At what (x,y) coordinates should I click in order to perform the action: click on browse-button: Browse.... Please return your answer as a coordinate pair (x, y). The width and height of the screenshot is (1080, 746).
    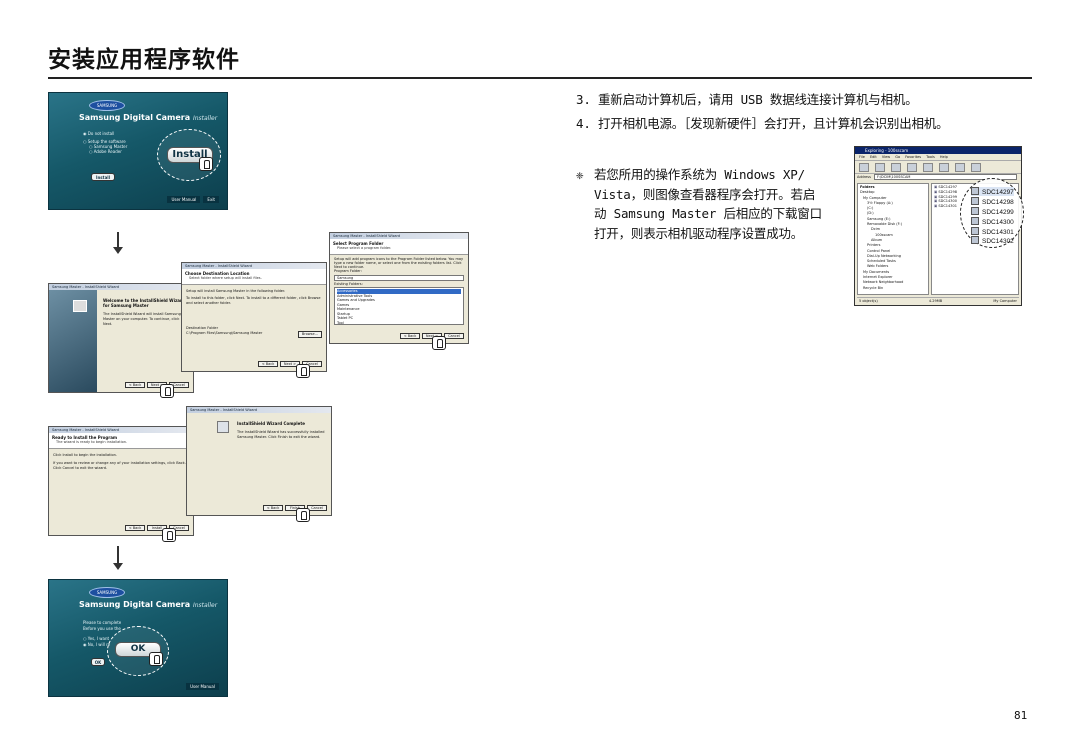
    Looking at the image, I should click on (309, 334).